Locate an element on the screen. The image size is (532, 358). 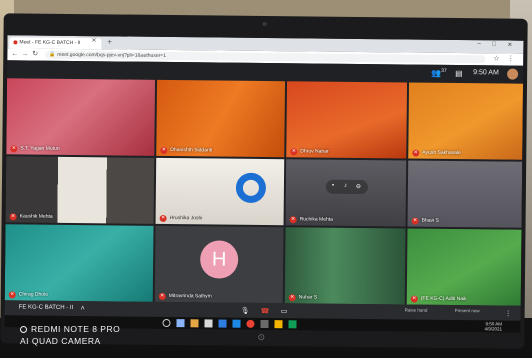
bookmark-star-icon: ☆ is located at coordinates (496, 59).